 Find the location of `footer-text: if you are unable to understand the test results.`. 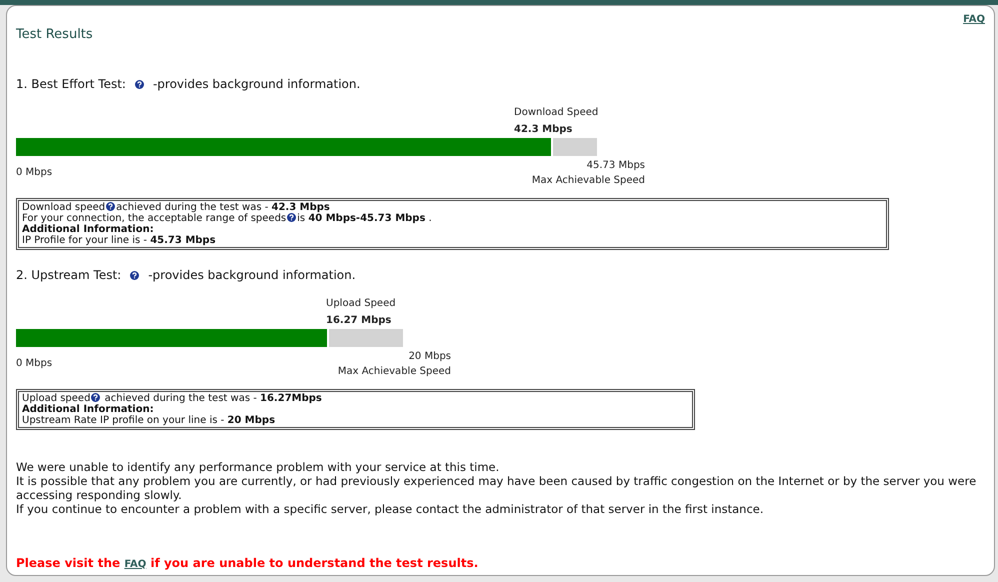

footer-text: if you are unable to understand the test results. is located at coordinates (314, 563).